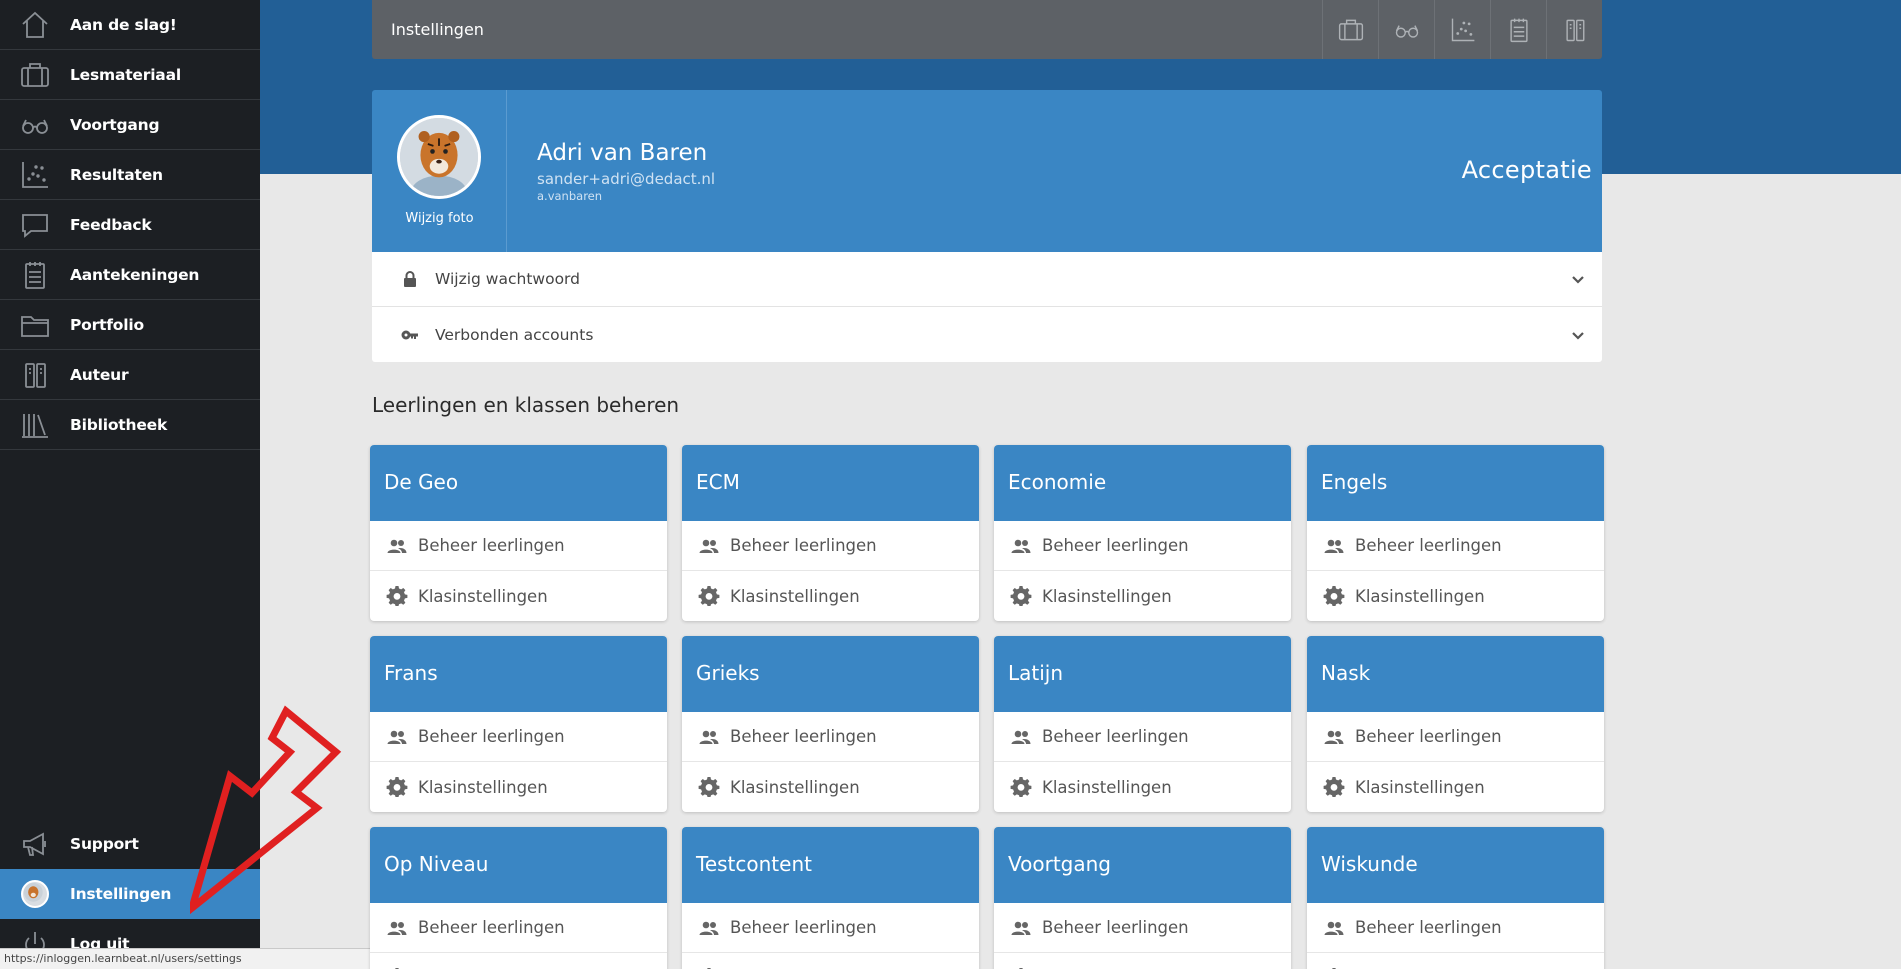 The height and width of the screenshot is (969, 1901). What do you see at coordinates (987, 334) in the screenshot?
I see `connected-accounts-row: Verbonden accounts` at bounding box center [987, 334].